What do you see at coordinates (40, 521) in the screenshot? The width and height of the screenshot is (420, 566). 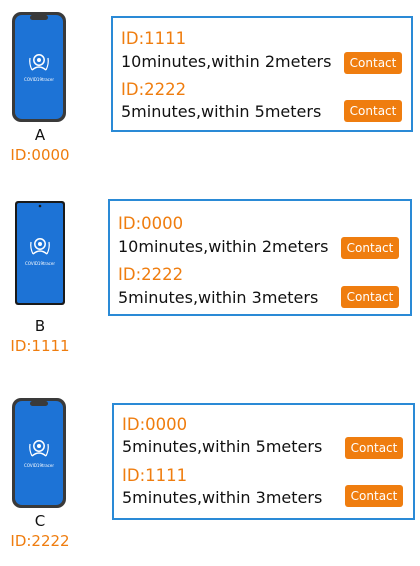 I see `user-c-name: C` at bounding box center [40, 521].